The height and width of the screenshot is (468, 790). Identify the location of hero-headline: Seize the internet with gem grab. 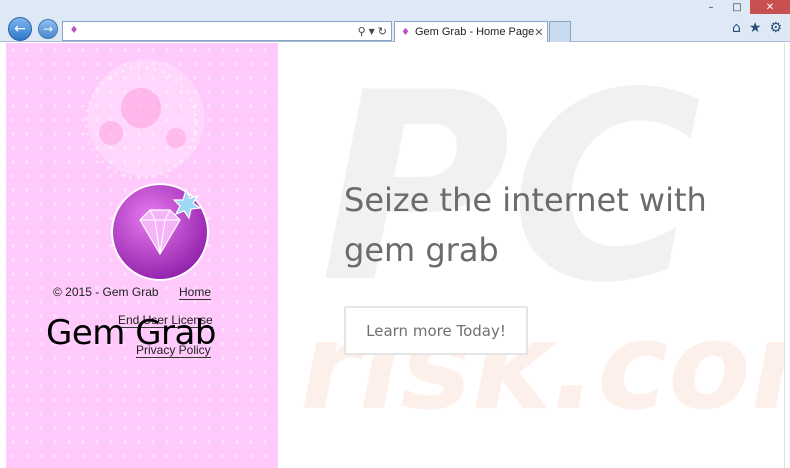
(525, 225).